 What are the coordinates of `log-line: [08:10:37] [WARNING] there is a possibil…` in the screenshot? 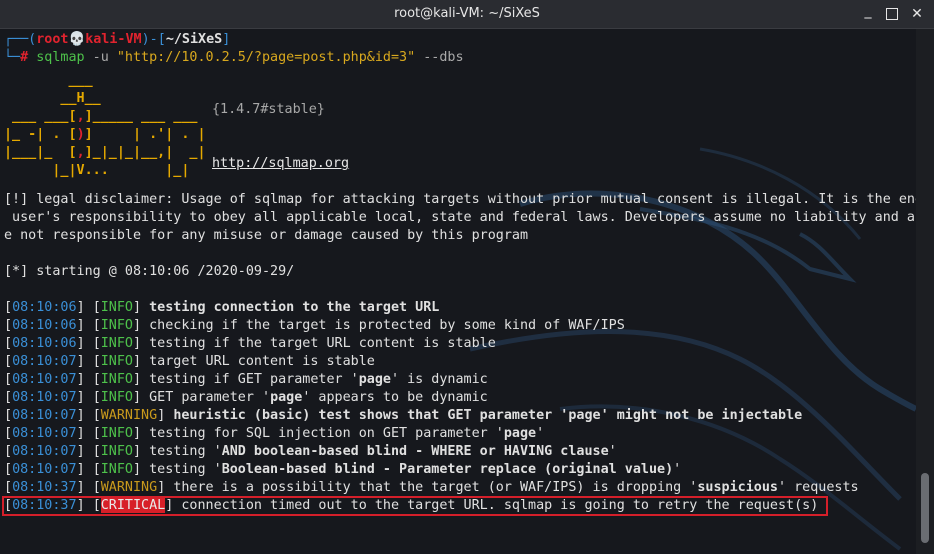 It's located at (431, 488).